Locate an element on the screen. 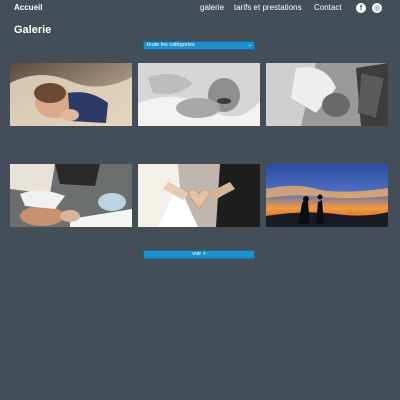  sunset-couple-silhouette-photo is located at coordinates (327, 195).